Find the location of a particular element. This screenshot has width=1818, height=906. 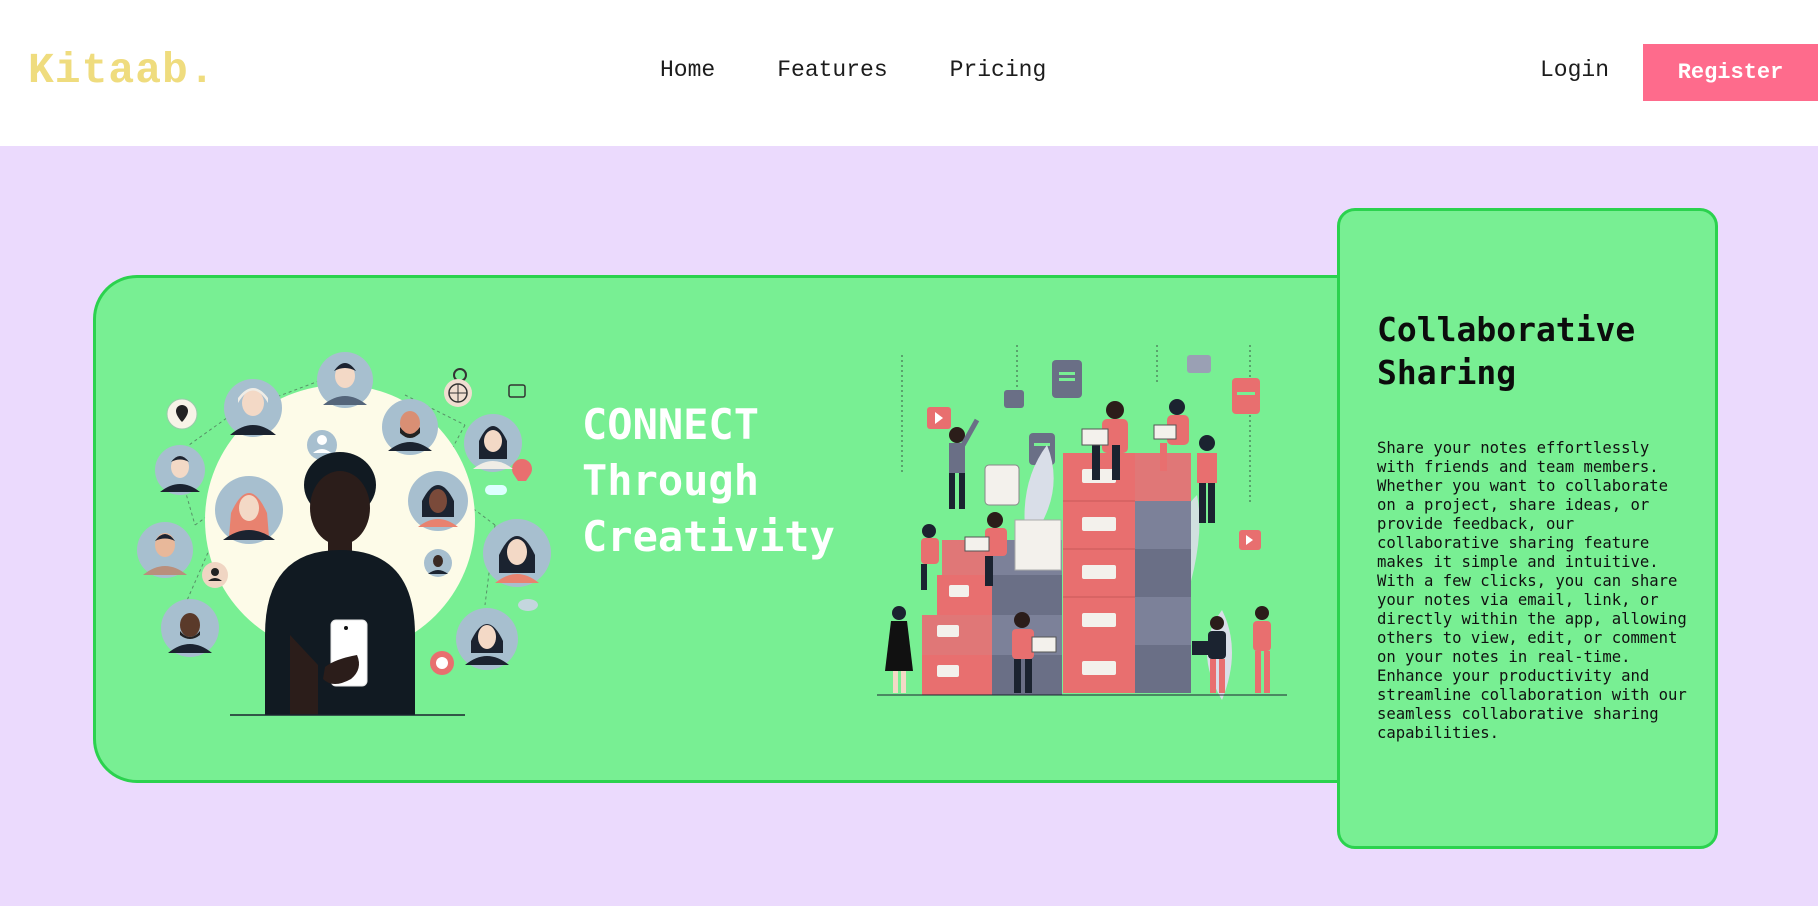

headline-line-1: CONNECT is located at coordinates (671, 424).